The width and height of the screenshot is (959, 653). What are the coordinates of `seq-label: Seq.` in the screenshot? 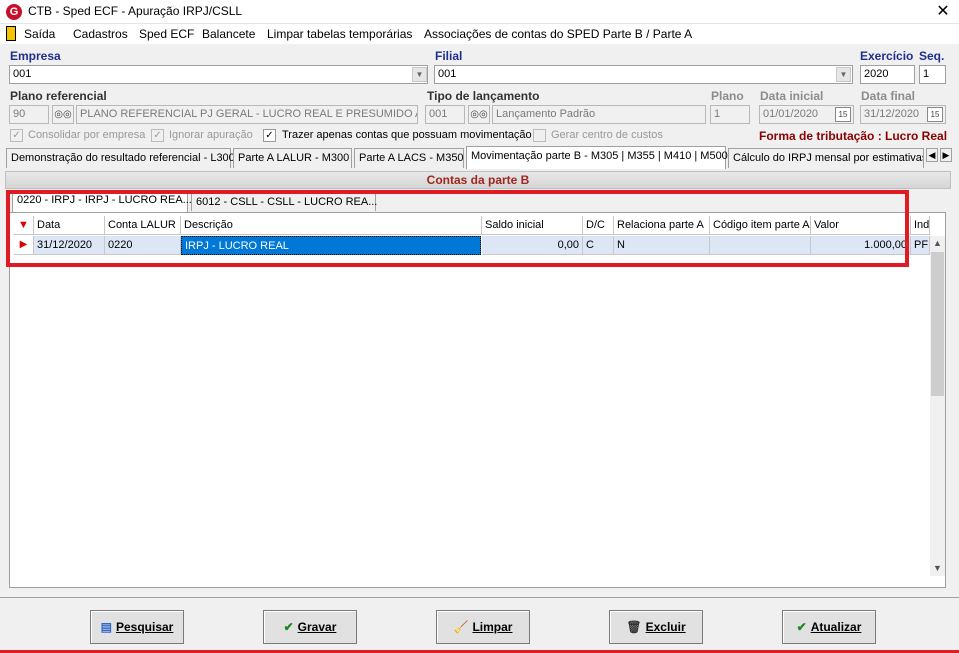 It's located at (932, 56).